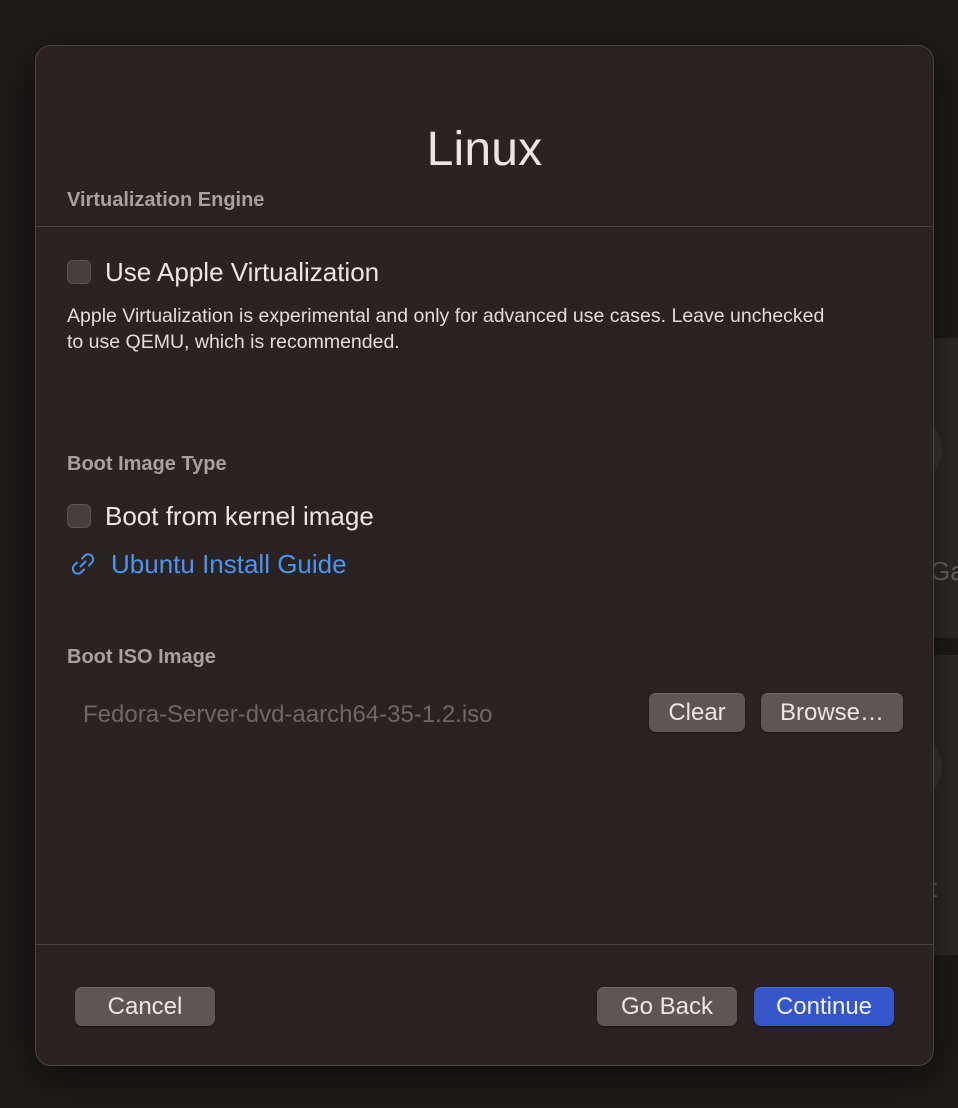 This screenshot has height=1108, width=958. Describe the element at coordinates (145, 1006) in the screenshot. I see `cancel-button: Cancel` at that location.